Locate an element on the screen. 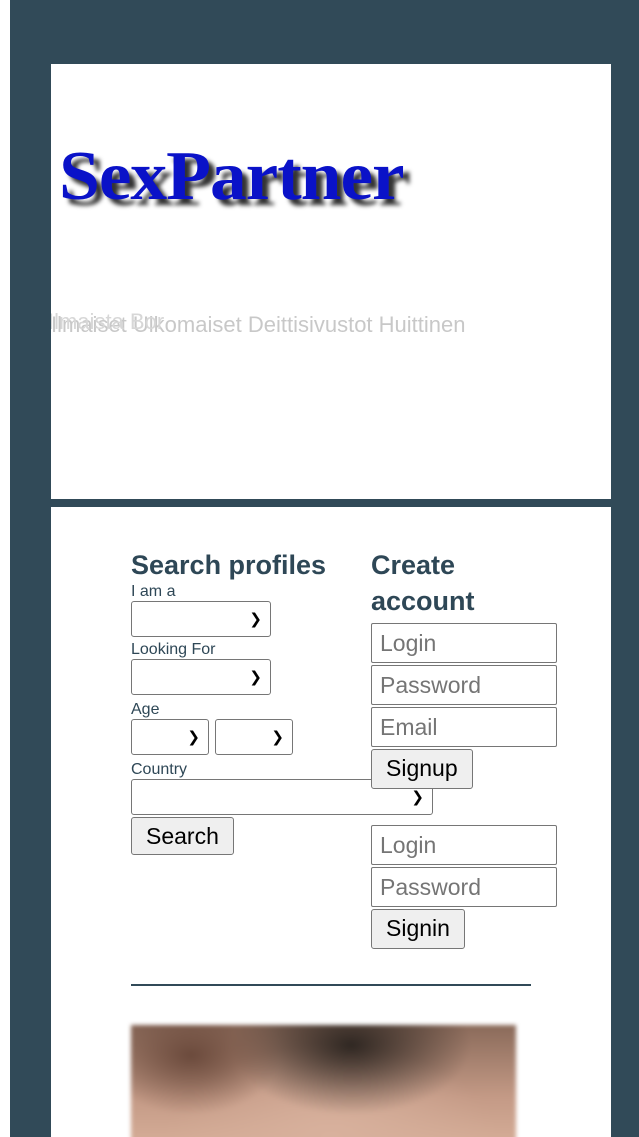  looking-for-label: Looking For is located at coordinates (173, 649).